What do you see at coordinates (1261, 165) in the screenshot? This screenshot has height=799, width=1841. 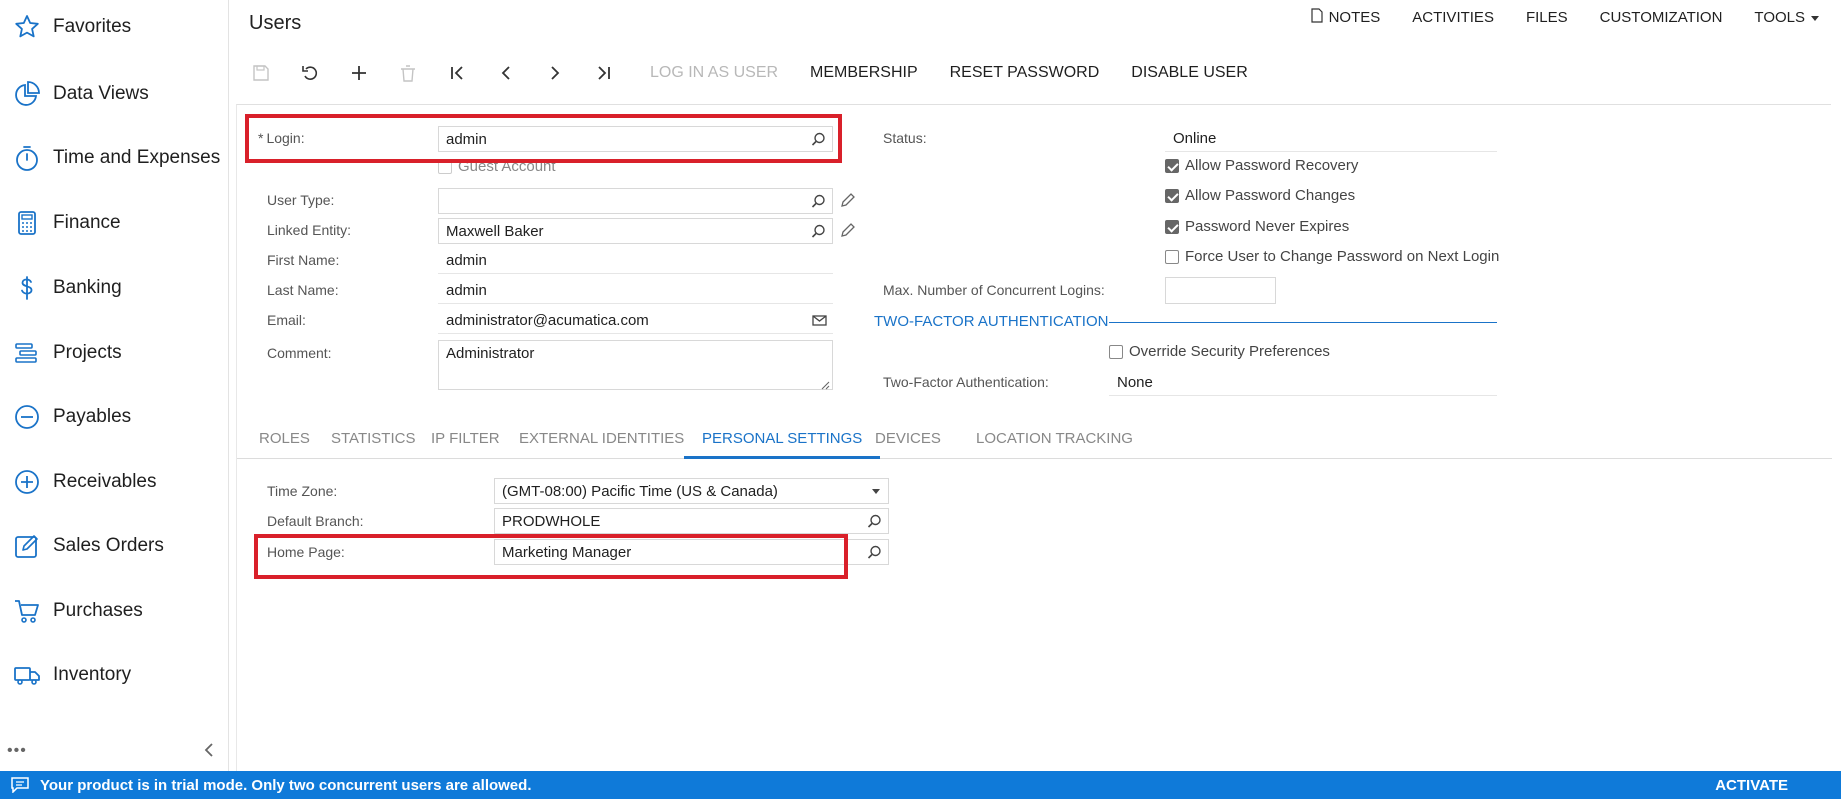 I see `allow-password-recovery-checkbox: Allow Password Recovery` at bounding box center [1261, 165].